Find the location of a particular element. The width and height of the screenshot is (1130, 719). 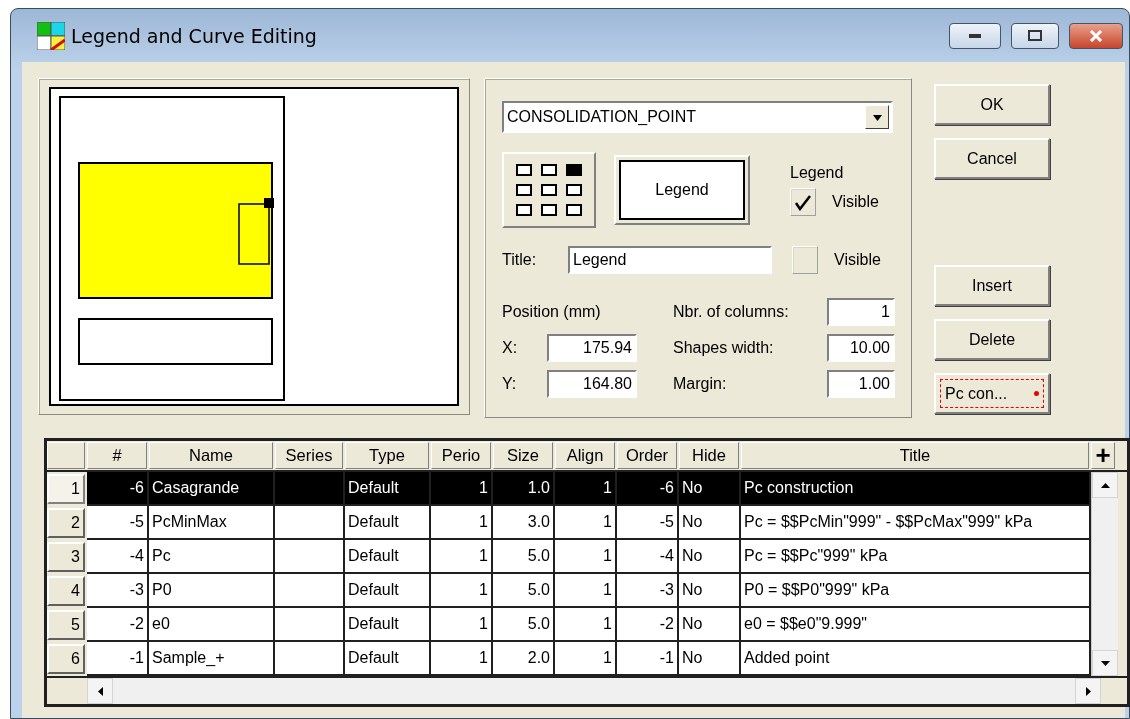

dialog-button: Cancel is located at coordinates (992, 158).